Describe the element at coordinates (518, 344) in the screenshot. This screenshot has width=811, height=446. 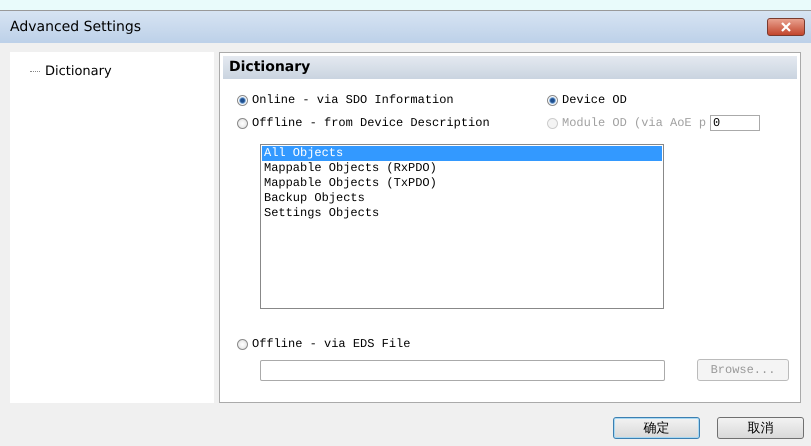
I see `radio-option: Offline - via EDS File` at that location.